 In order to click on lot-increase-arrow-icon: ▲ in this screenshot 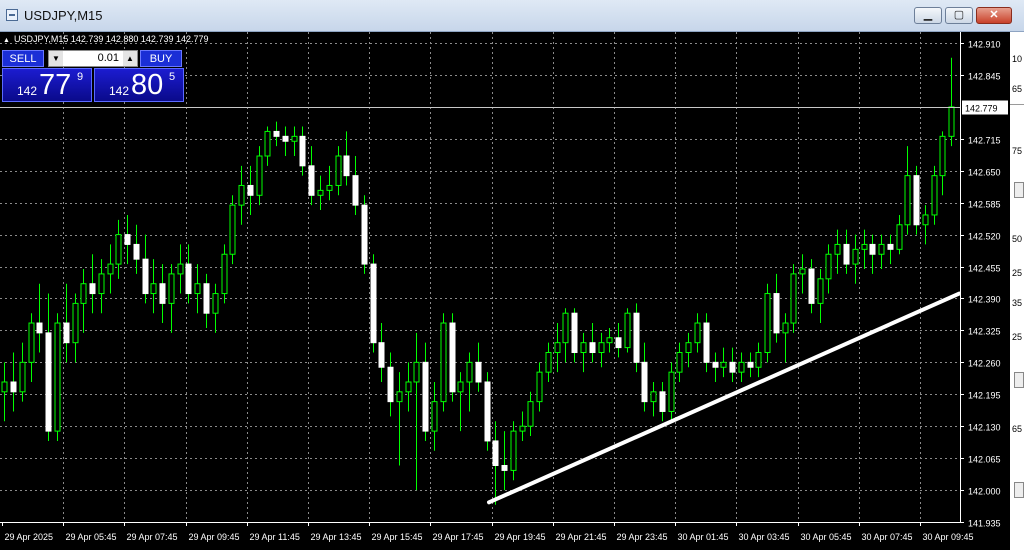, I will do `click(130, 58)`.